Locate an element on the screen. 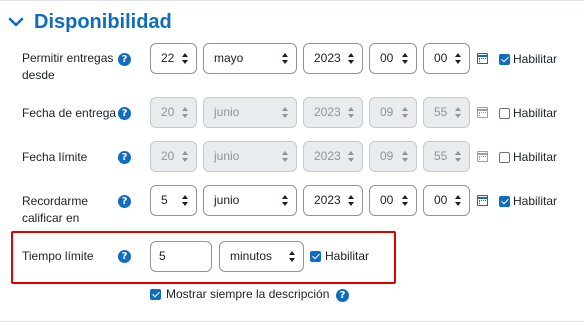 The image size is (584, 325). always-show-description-row: Mostrar siempre la descripción ? is located at coordinates (292, 295).